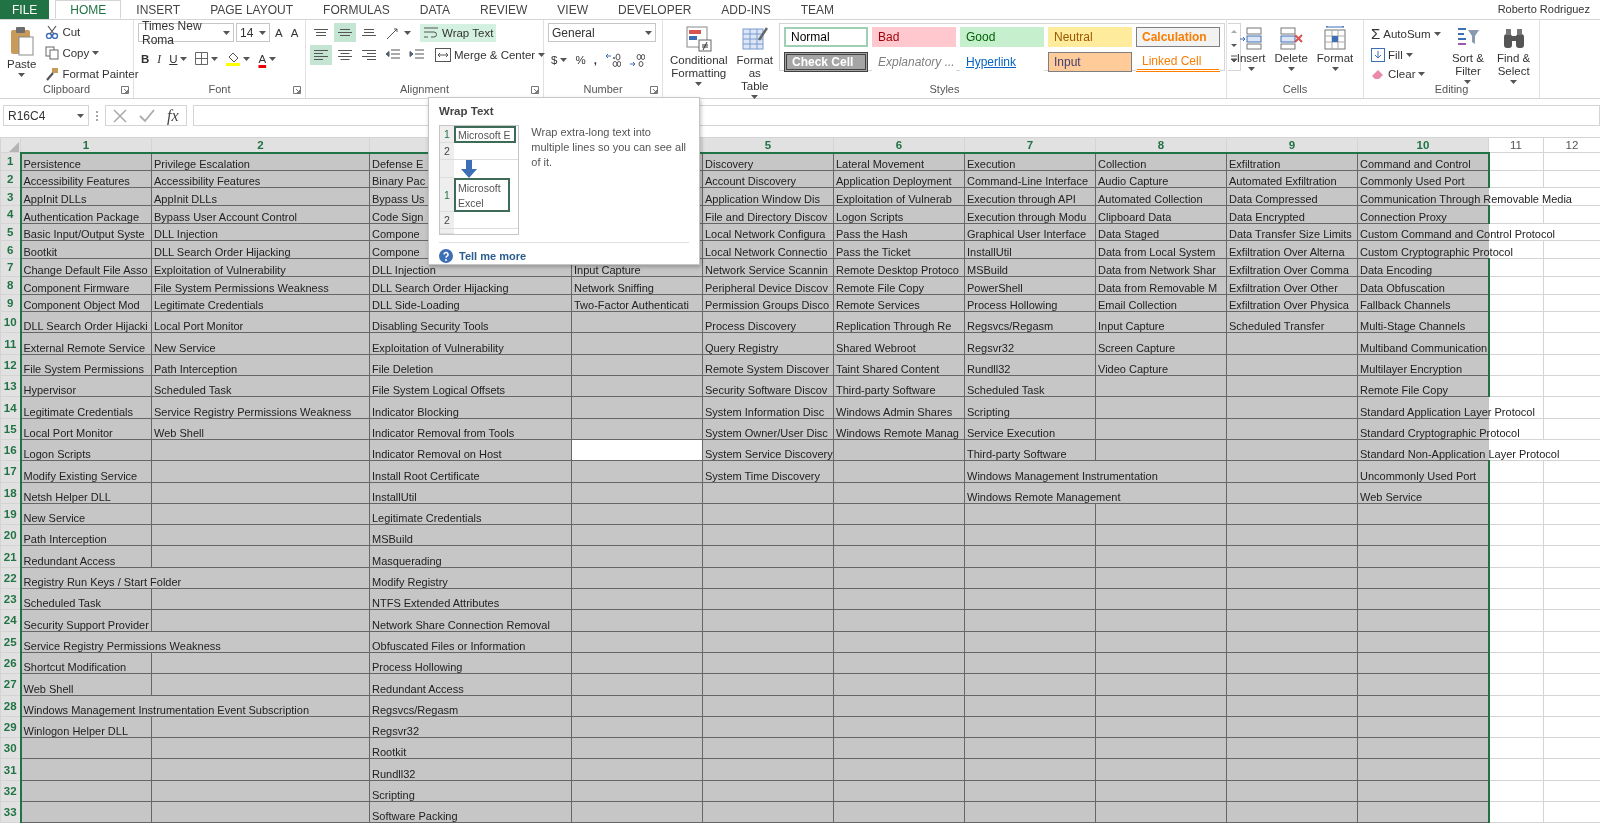 Image resolution: width=1600 pixels, height=825 pixels. What do you see at coordinates (1089, 37) in the screenshot?
I see `cell-style-button: Neutral` at bounding box center [1089, 37].